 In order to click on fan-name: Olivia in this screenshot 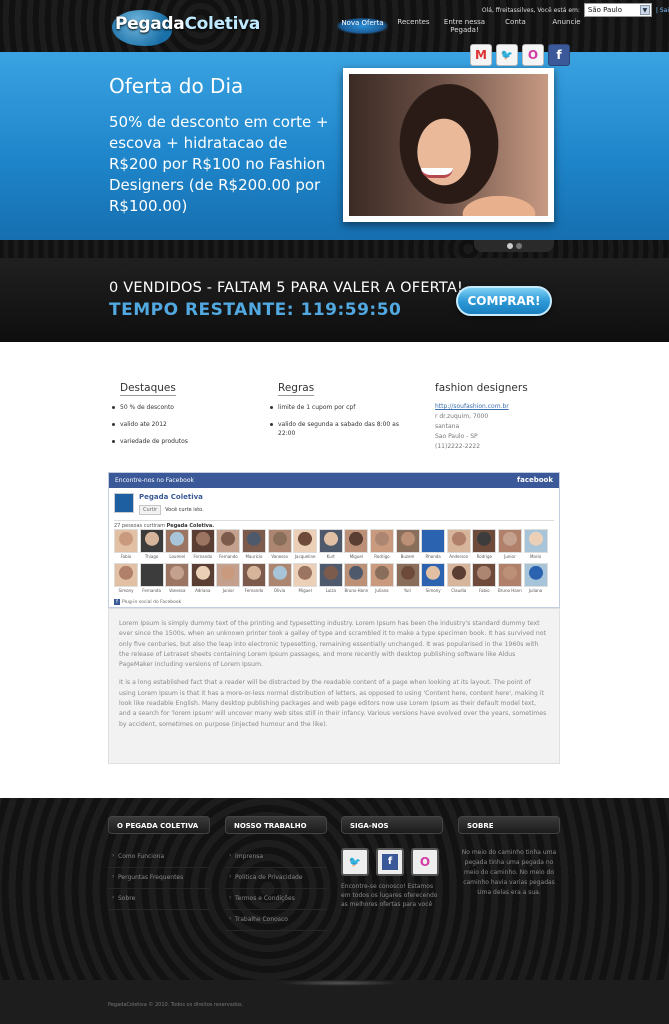, I will do `click(279, 590)`.